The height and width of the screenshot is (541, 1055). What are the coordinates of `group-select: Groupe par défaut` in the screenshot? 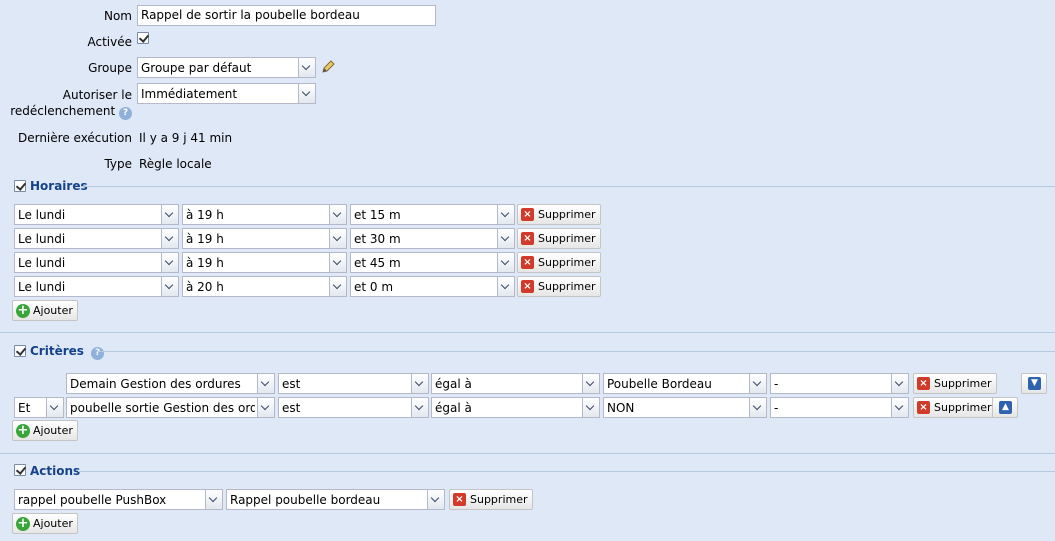 It's located at (226, 67).